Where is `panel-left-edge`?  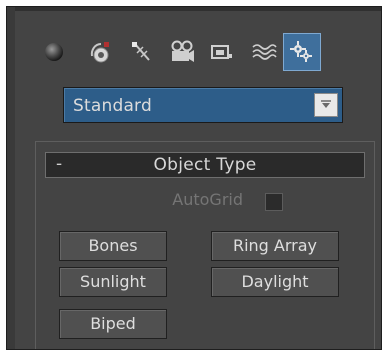
panel-left-edge is located at coordinates (11, 178).